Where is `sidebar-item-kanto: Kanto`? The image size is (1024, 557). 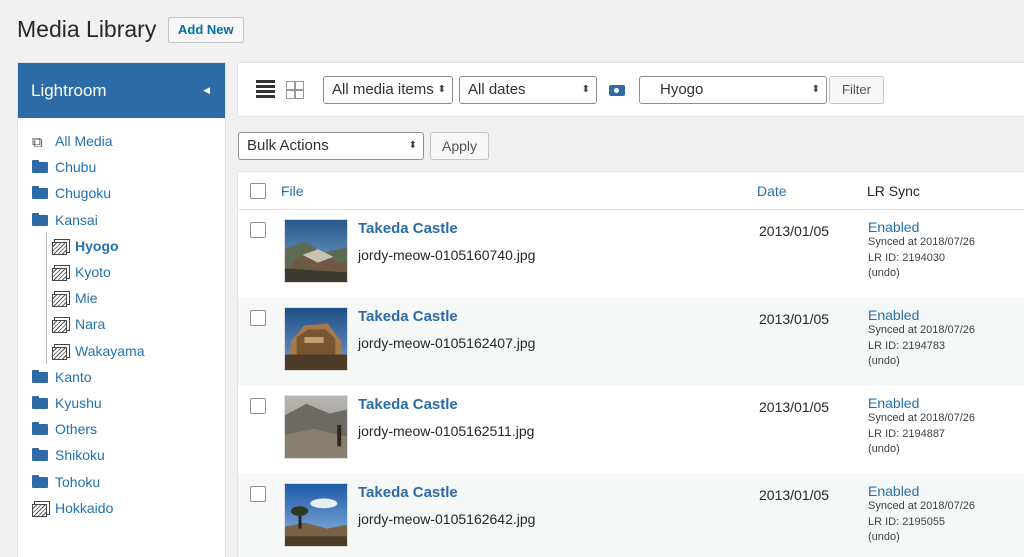 sidebar-item-kanto: Kanto is located at coordinates (121, 377).